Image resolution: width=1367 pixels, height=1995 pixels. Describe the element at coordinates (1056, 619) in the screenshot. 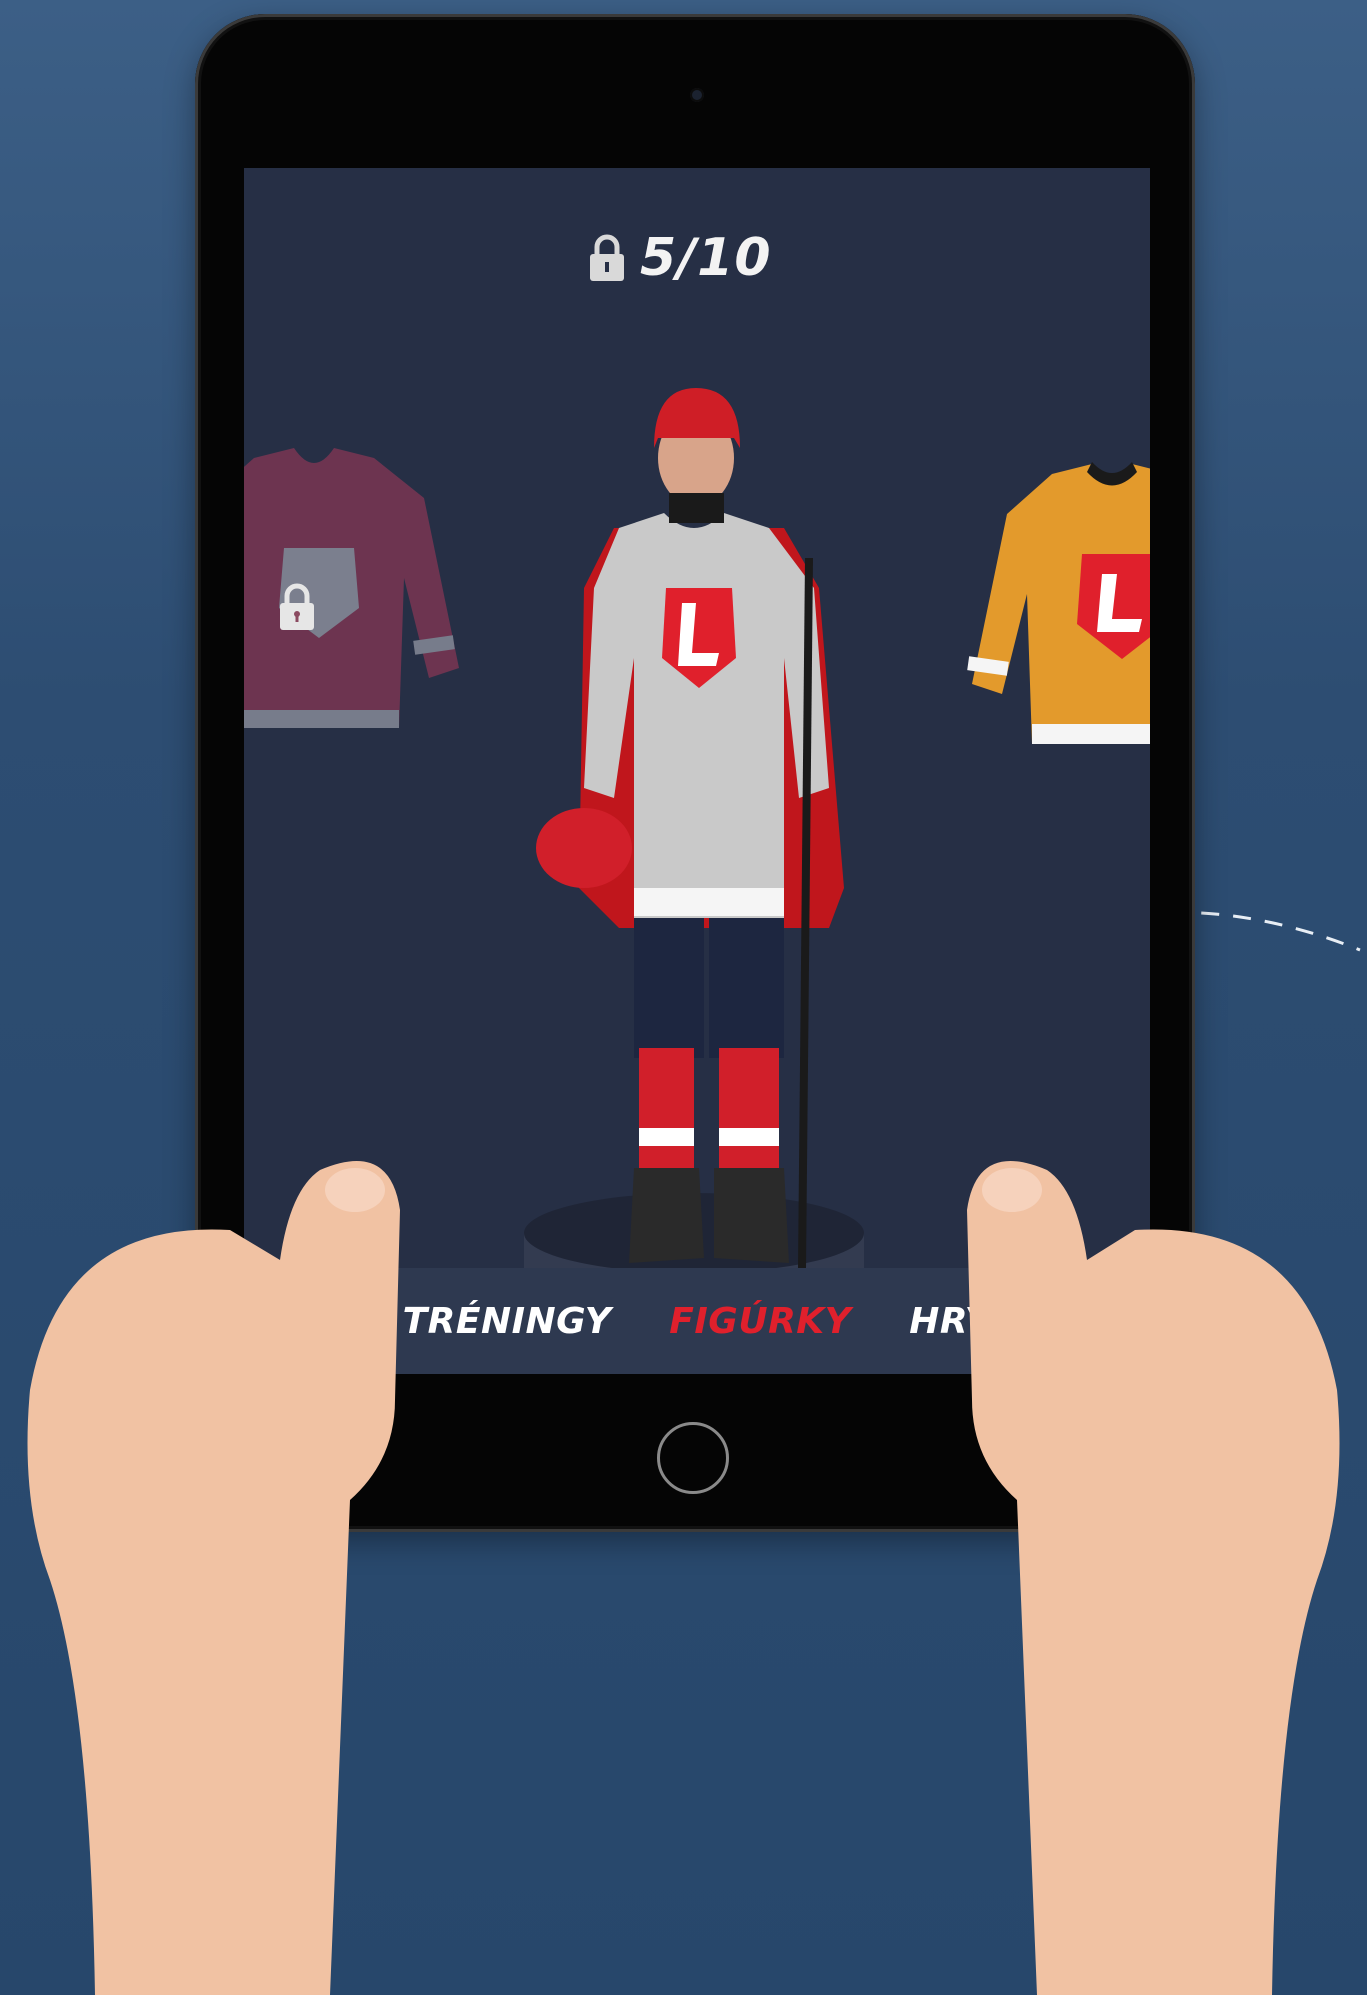

I see `right-jersey-card` at that location.